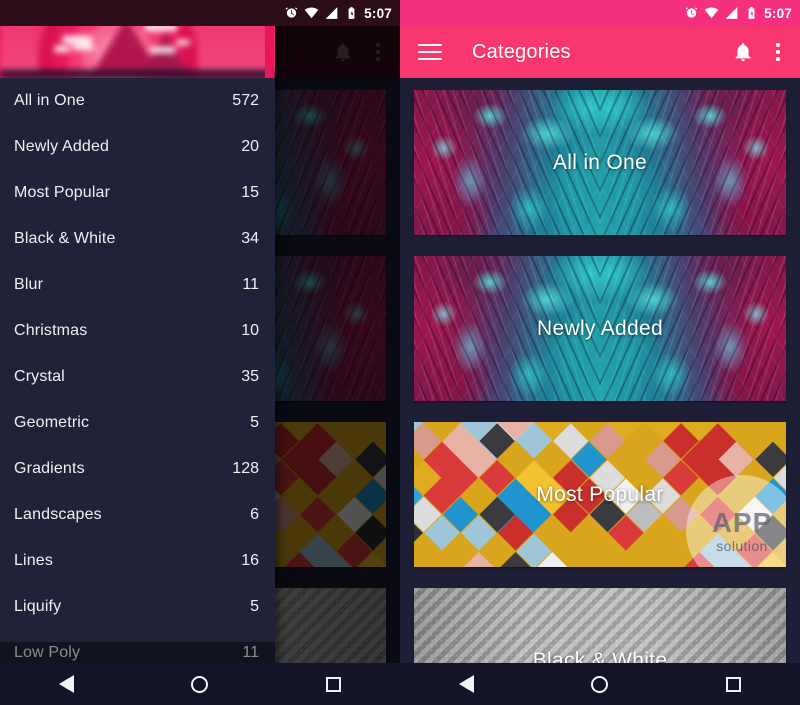 The height and width of the screenshot is (705, 800). Describe the element at coordinates (29, 284) in the screenshot. I see `drawer-item-label: Blur` at that location.